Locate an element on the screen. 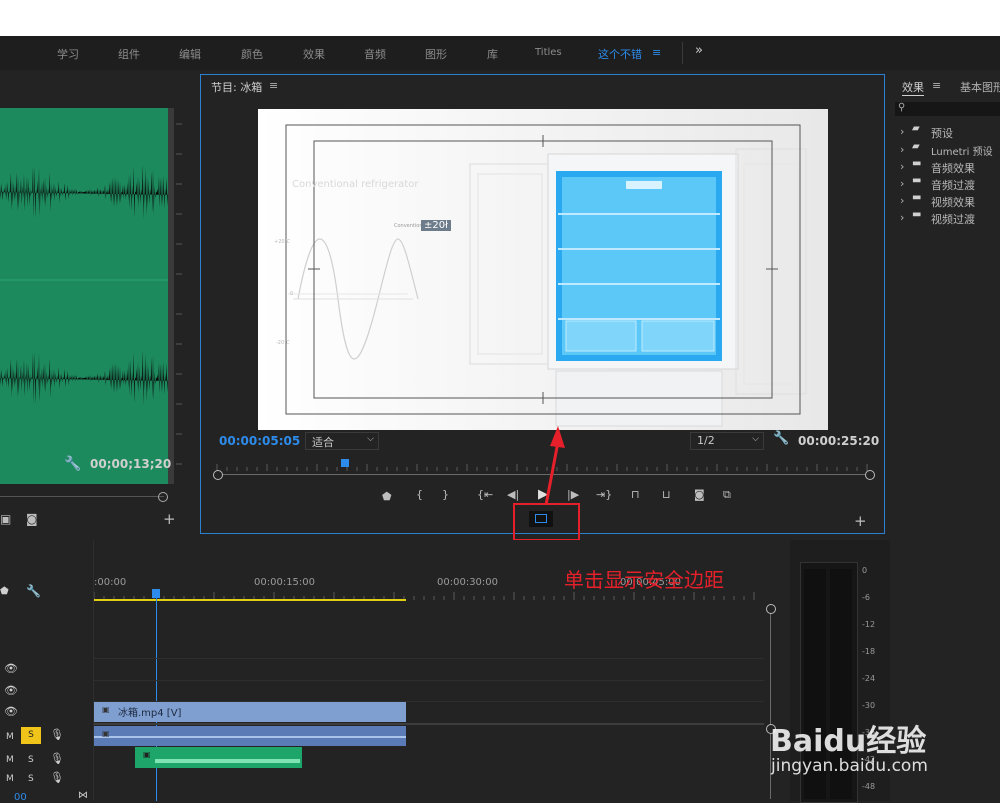  zoom-level-select: 适合 ⌵ is located at coordinates (342, 441).